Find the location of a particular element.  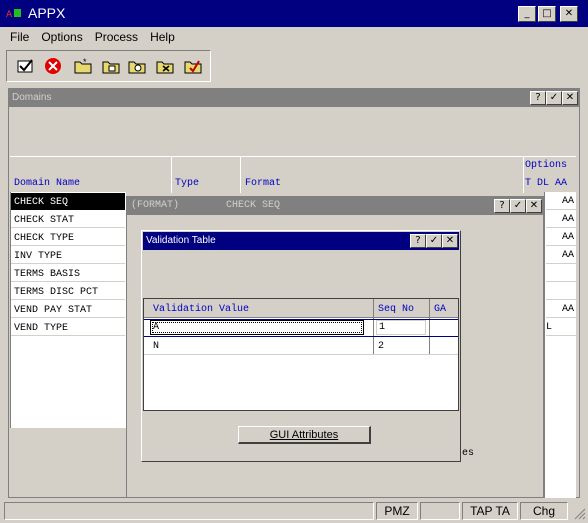

seq-no-input: 1 is located at coordinates (401, 327).